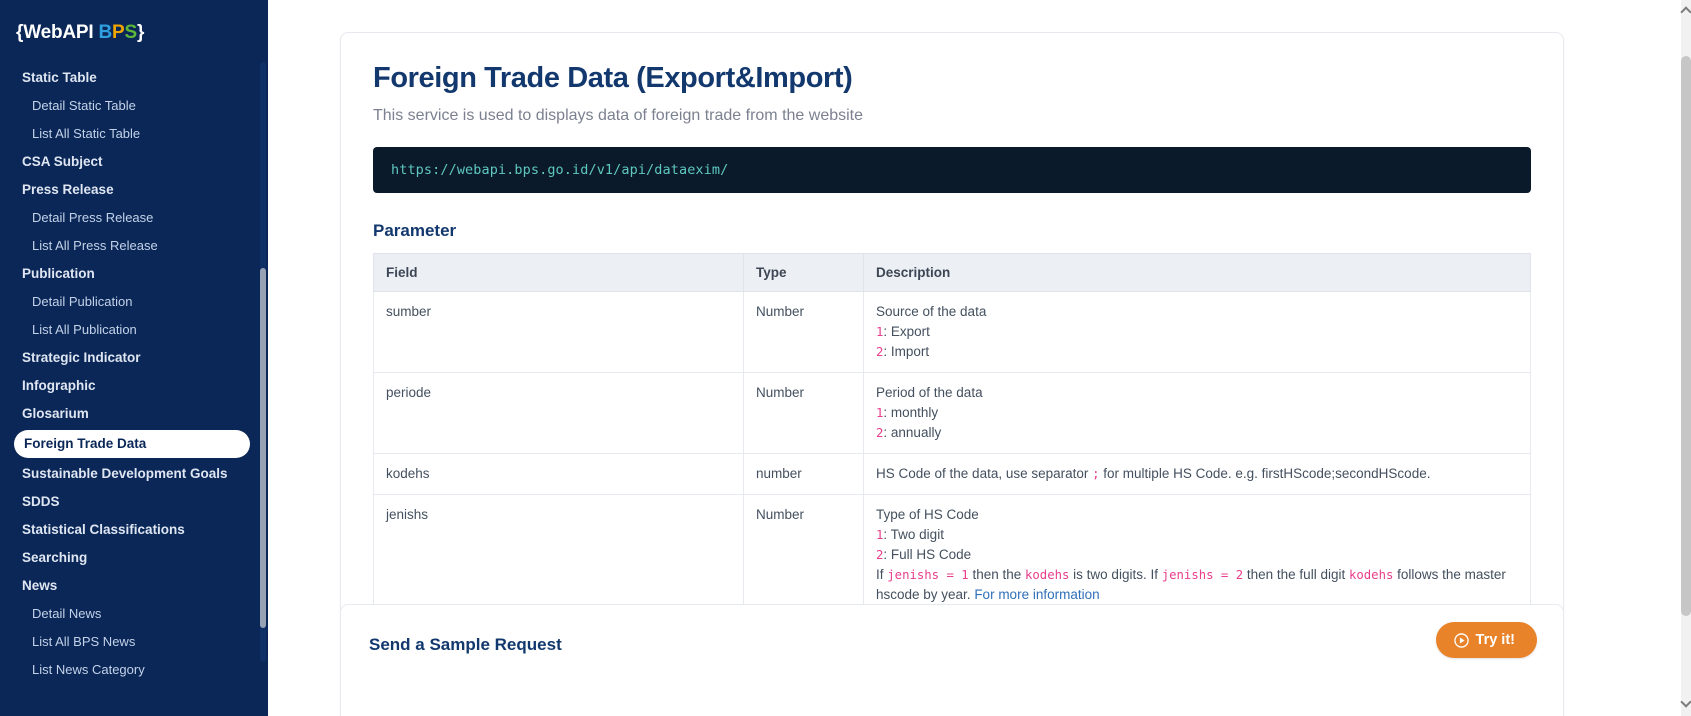 The height and width of the screenshot is (716, 1691). What do you see at coordinates (134, 162) in the screenshot?
I see `sidebar-item-csa-subject: CSA Subject` at bounding box center [134, 162].